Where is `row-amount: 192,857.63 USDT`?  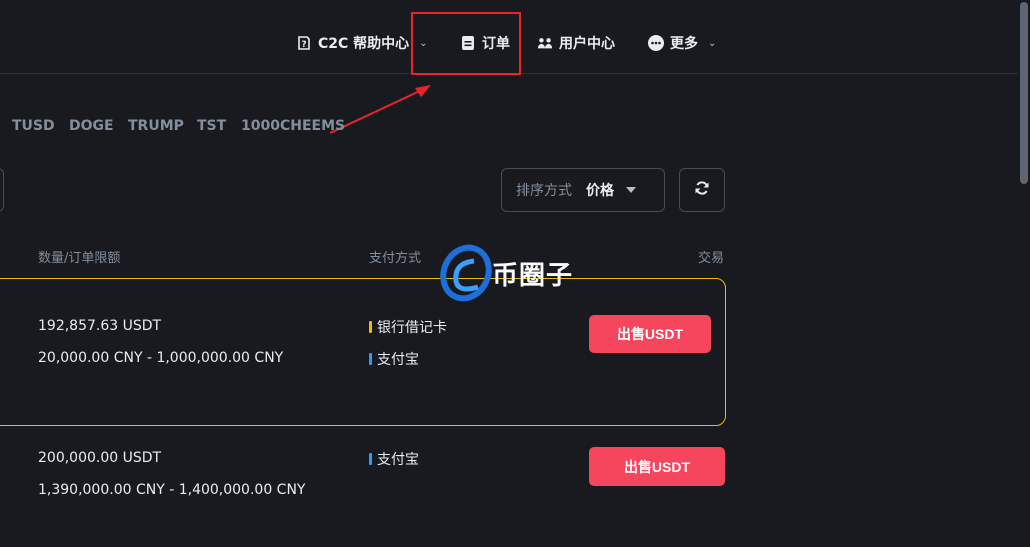
row-amount: 192,857.63 USDT is located at coordinates (100, 326).